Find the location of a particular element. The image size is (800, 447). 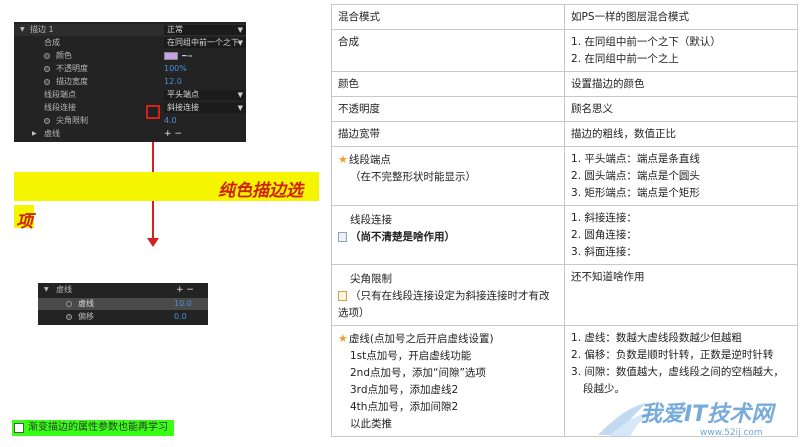

stroke-1-row: ▼ 描边 1 正常 ▼ is located at coordinates (130, 30).